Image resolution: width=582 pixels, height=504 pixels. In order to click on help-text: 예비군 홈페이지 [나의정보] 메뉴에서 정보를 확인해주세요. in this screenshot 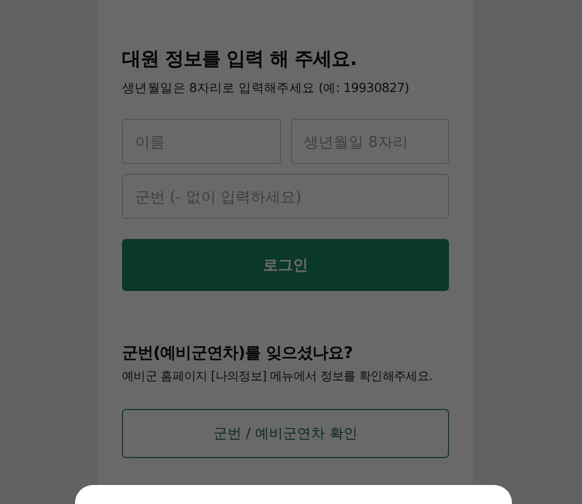, I will do `click(278, 376)`.